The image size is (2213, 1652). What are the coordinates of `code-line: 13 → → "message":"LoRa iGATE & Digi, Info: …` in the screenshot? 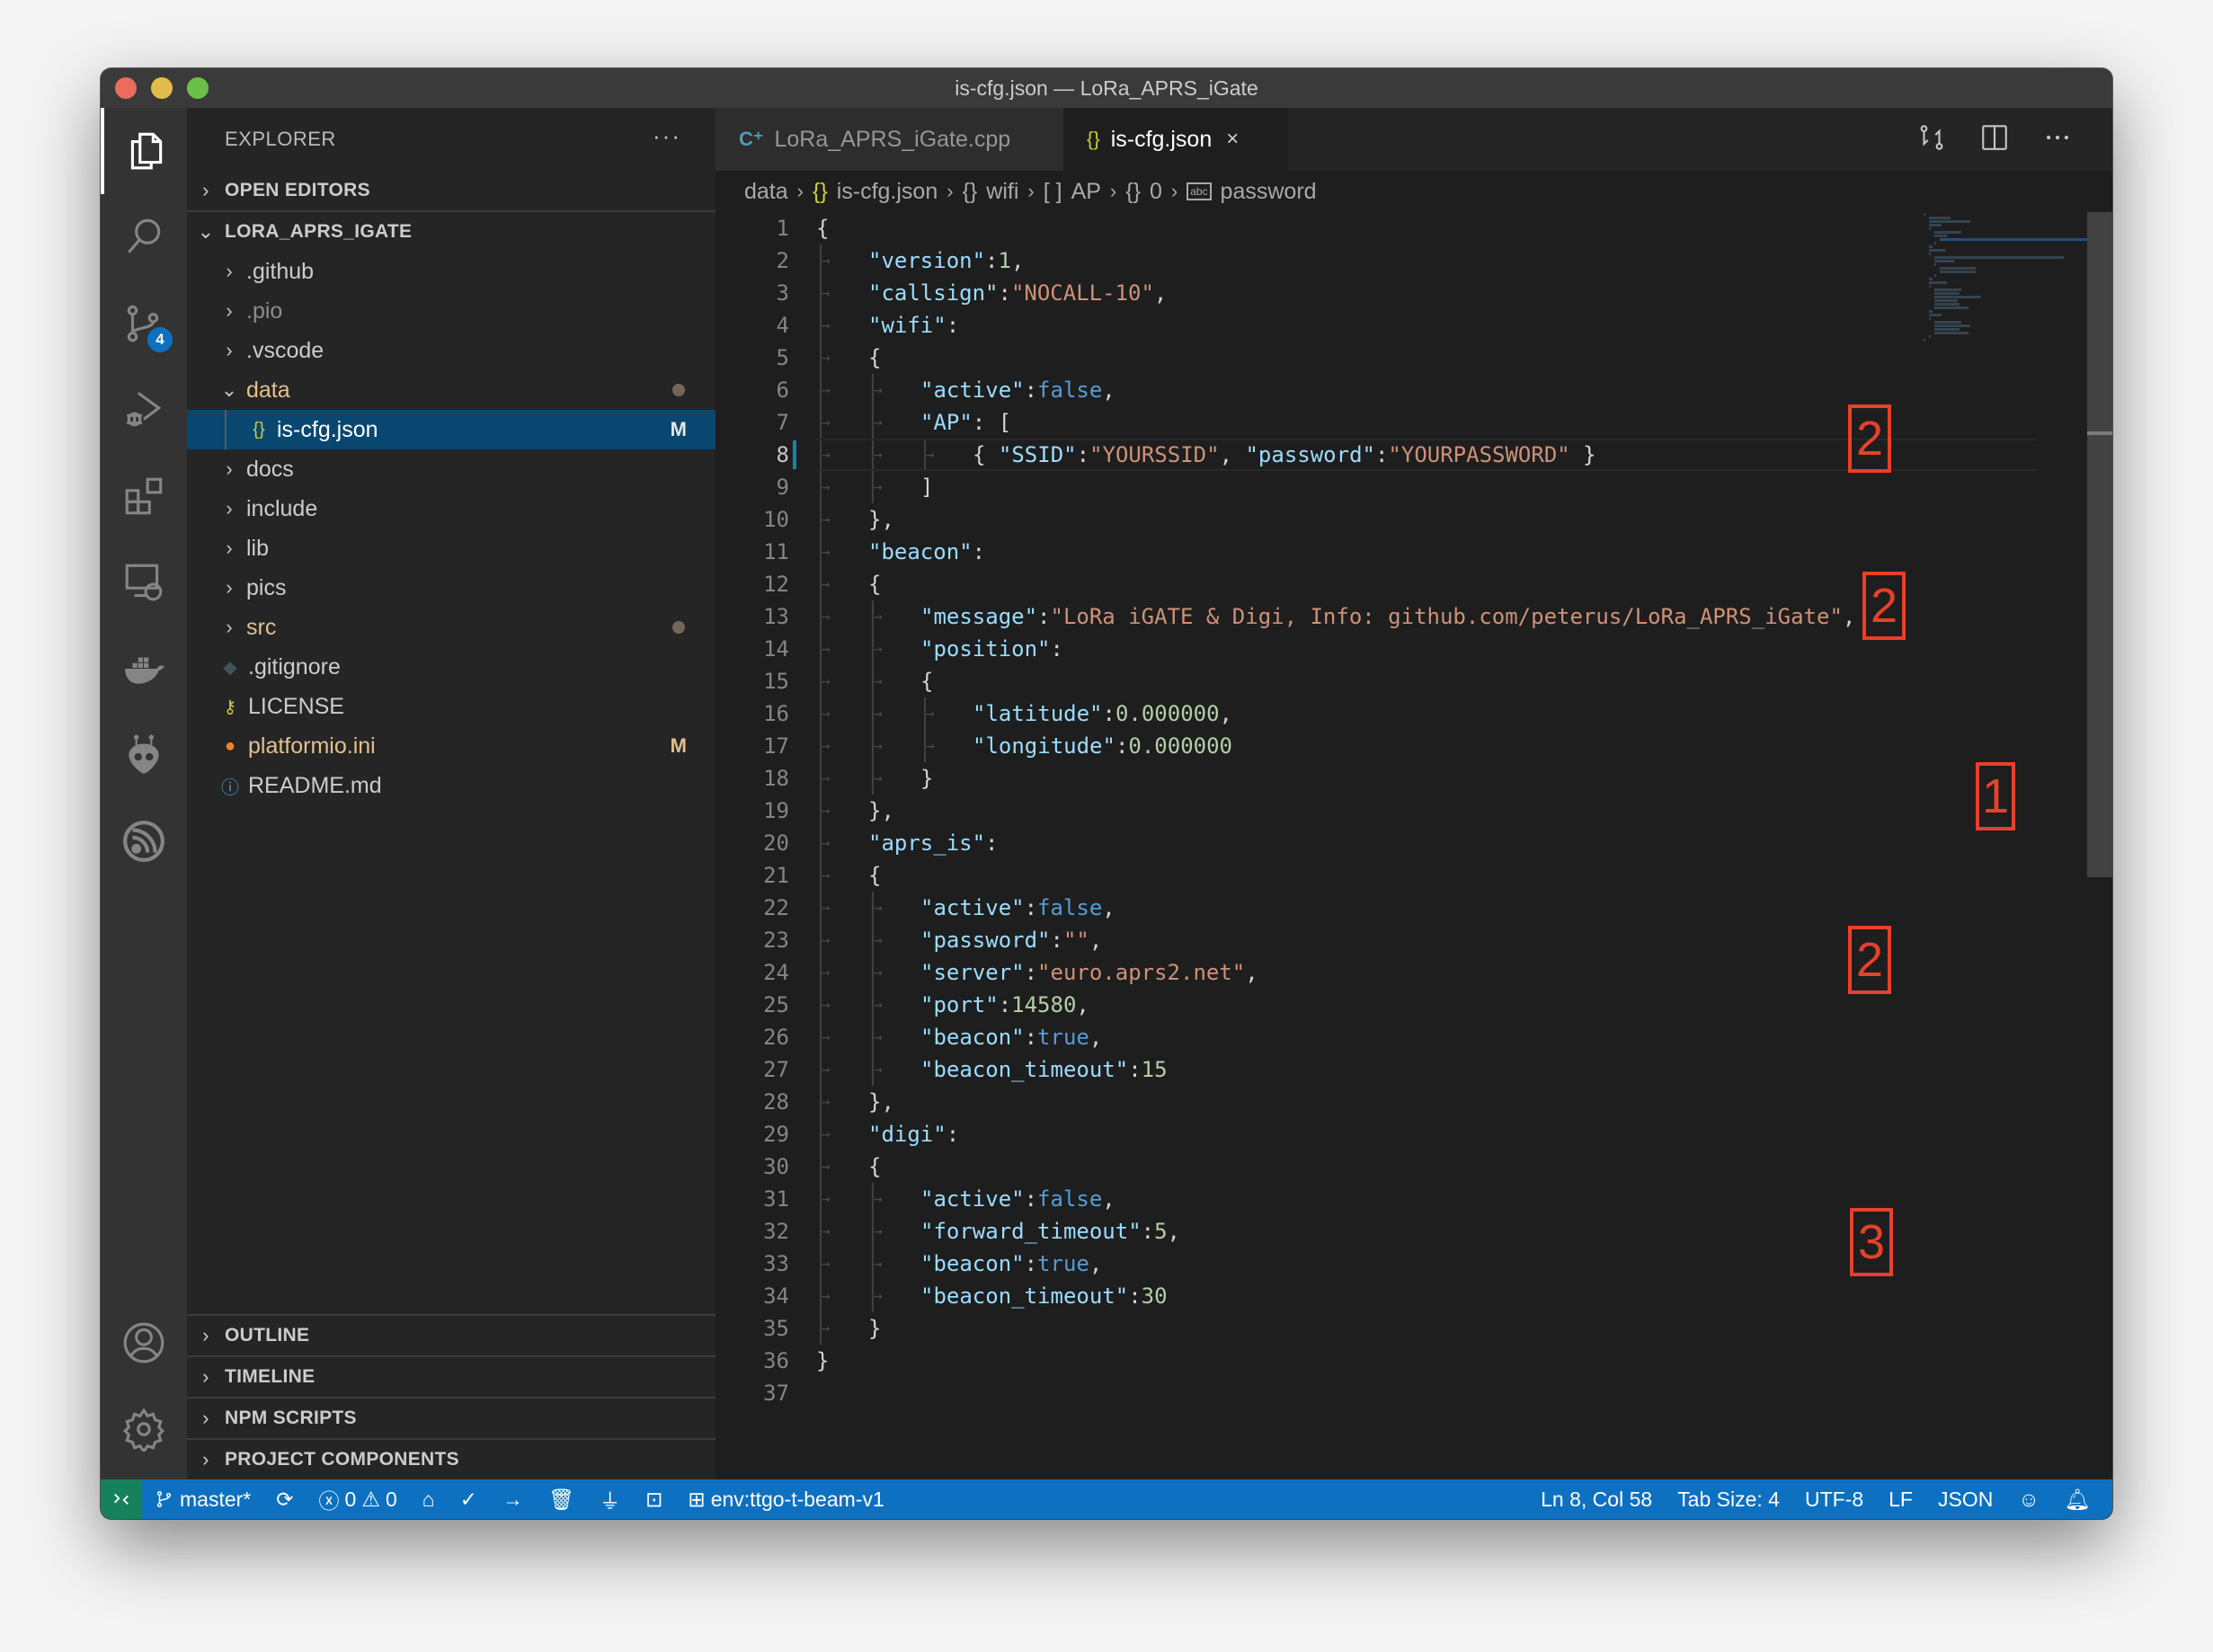 It's located at (1376, 616).